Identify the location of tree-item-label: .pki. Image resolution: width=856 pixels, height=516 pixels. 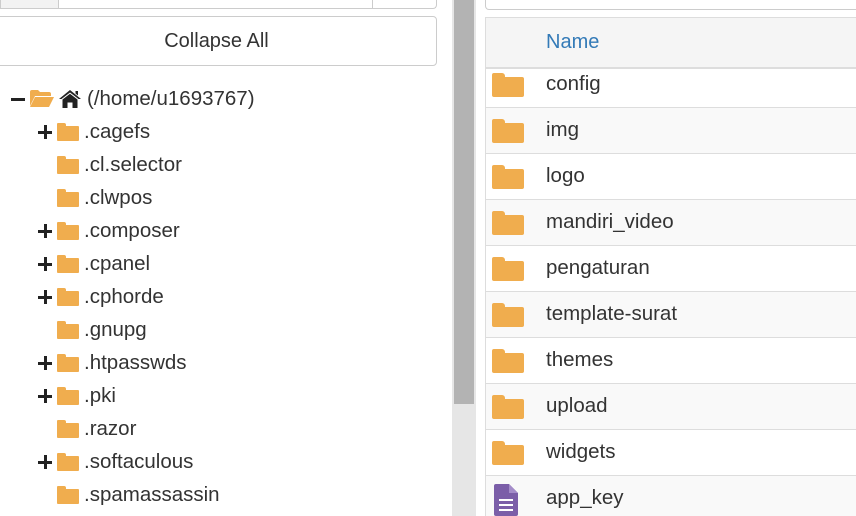
(100, 395).